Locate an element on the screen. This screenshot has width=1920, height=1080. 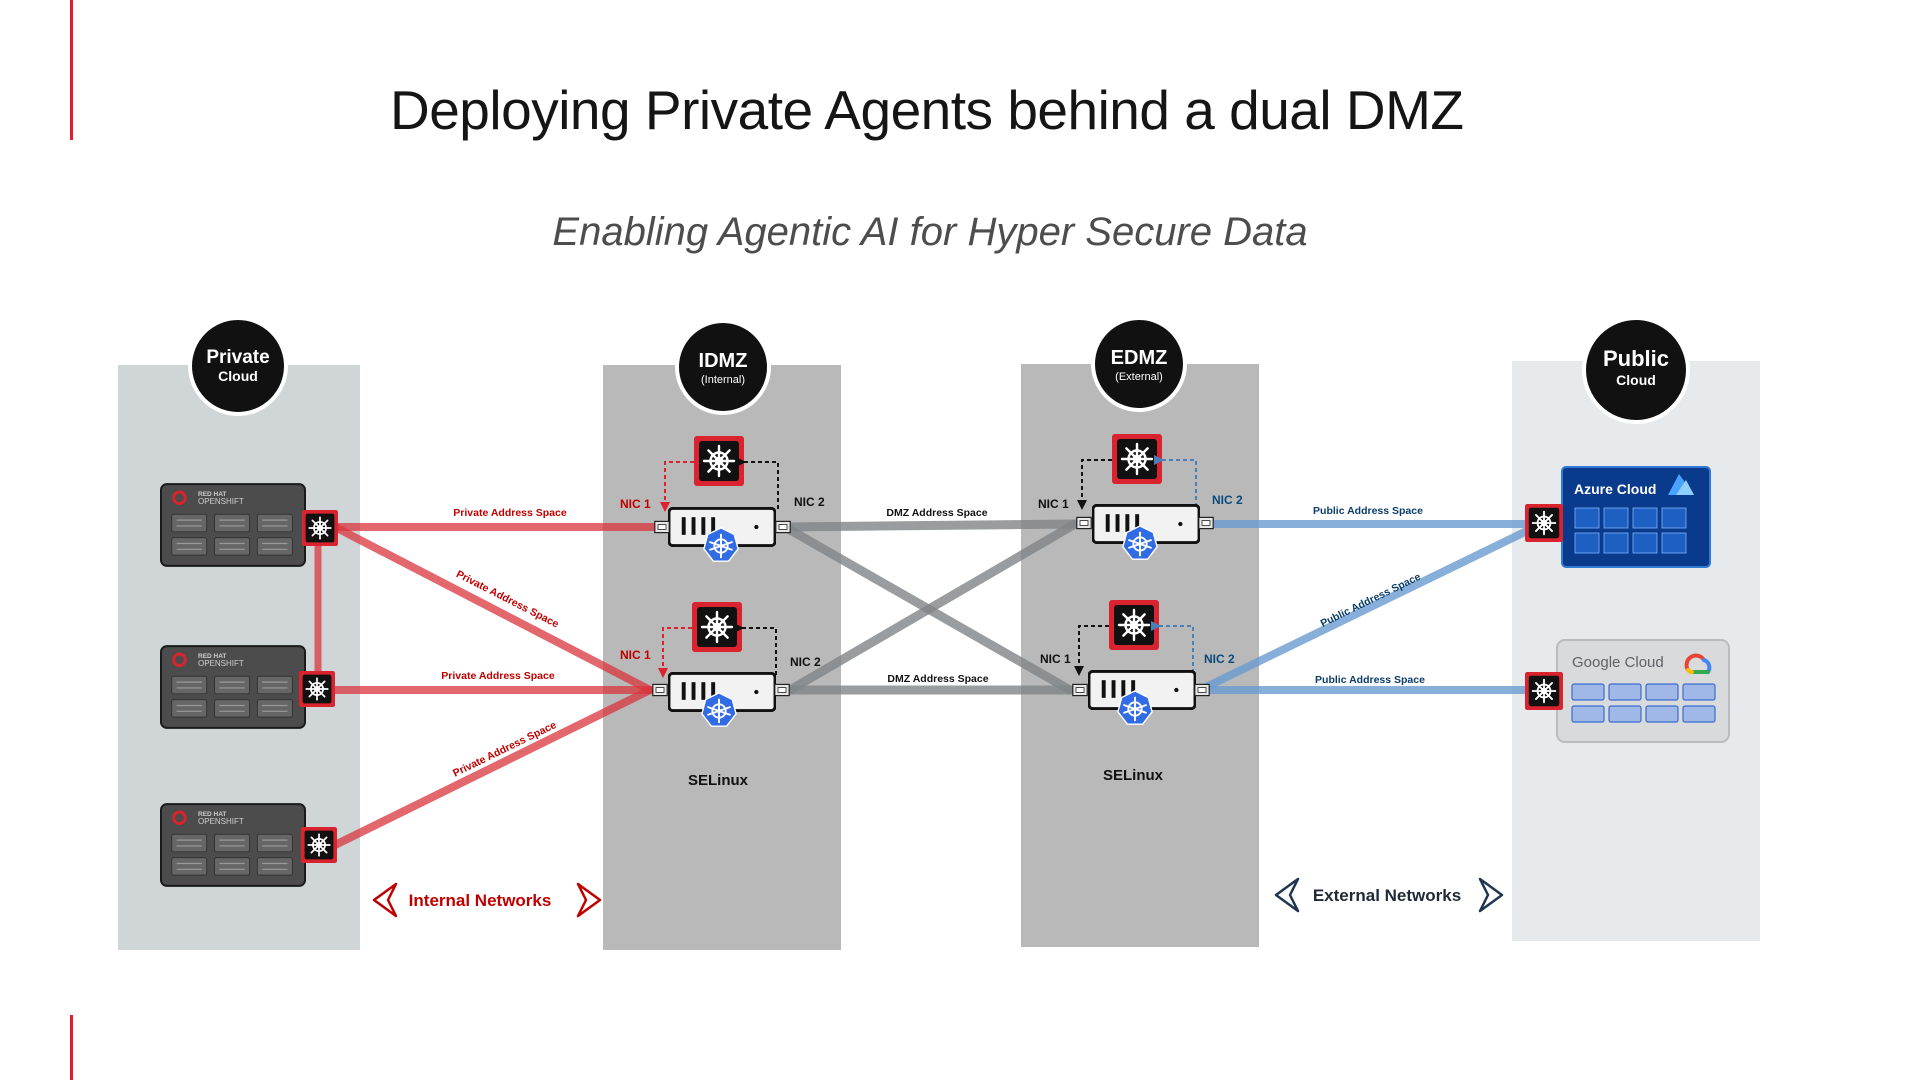
svg-text: Internal Networks is located at coordinates (480, 900).